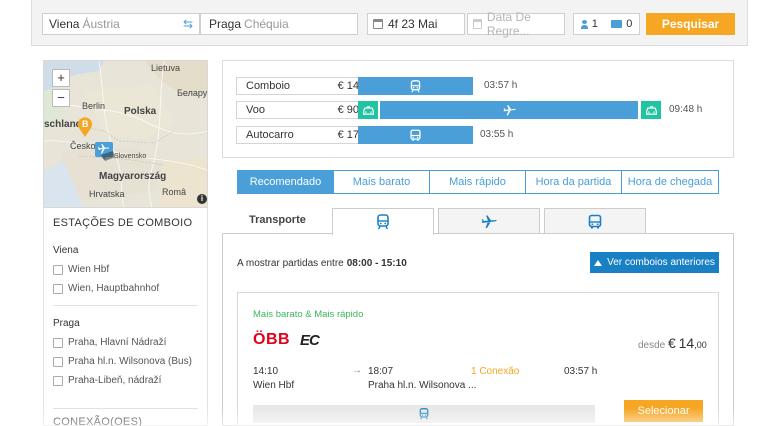 The image size is (760, 426). I want to click on departure-date-field: 4f 23 Mai, so click(416, 24).